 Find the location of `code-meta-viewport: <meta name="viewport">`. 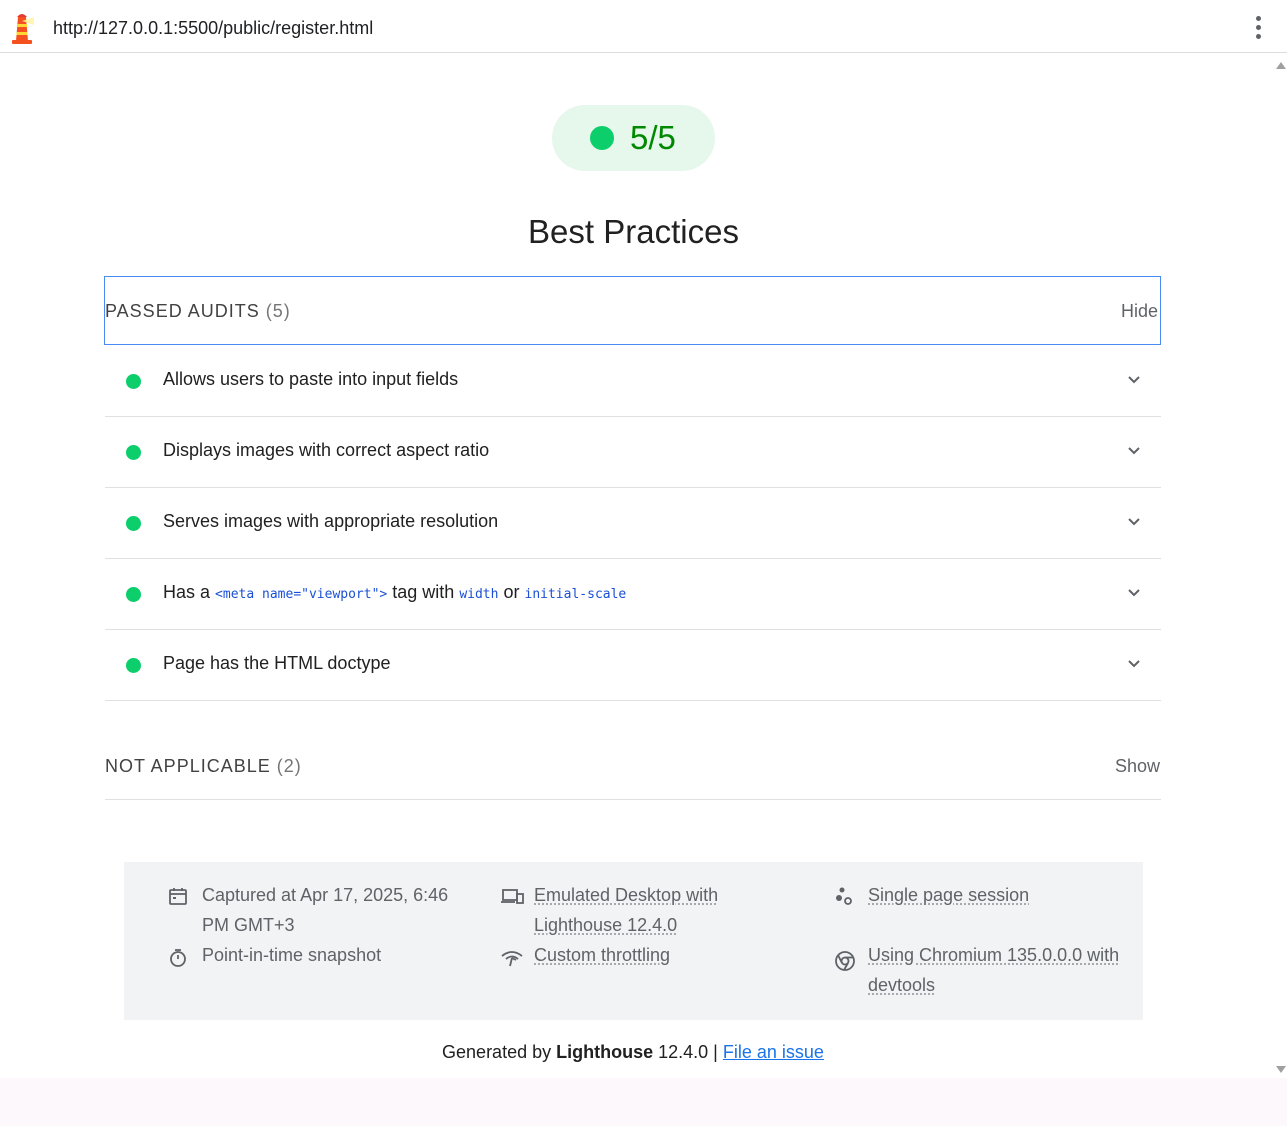

code-meta-viewport: <meta name="viewport"> is located at coordinates (301, 594).